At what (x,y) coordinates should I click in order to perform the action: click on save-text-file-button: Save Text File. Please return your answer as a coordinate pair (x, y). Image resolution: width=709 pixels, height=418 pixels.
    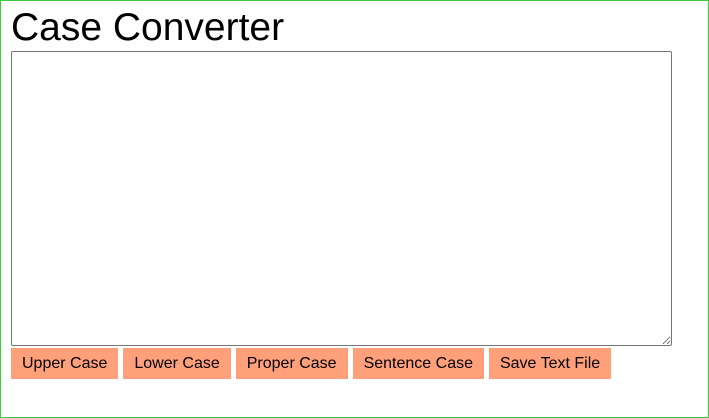
    Looking at the image, I should click on (550, 363).